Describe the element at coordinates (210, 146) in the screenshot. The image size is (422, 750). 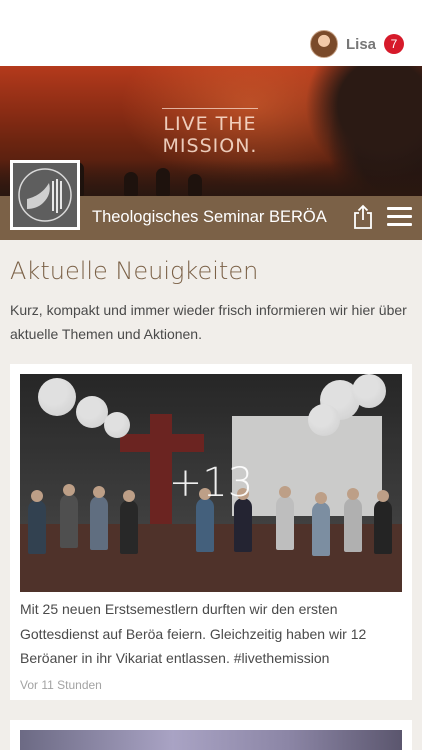
I see `tagline-line-2: MISSION.` at that location.